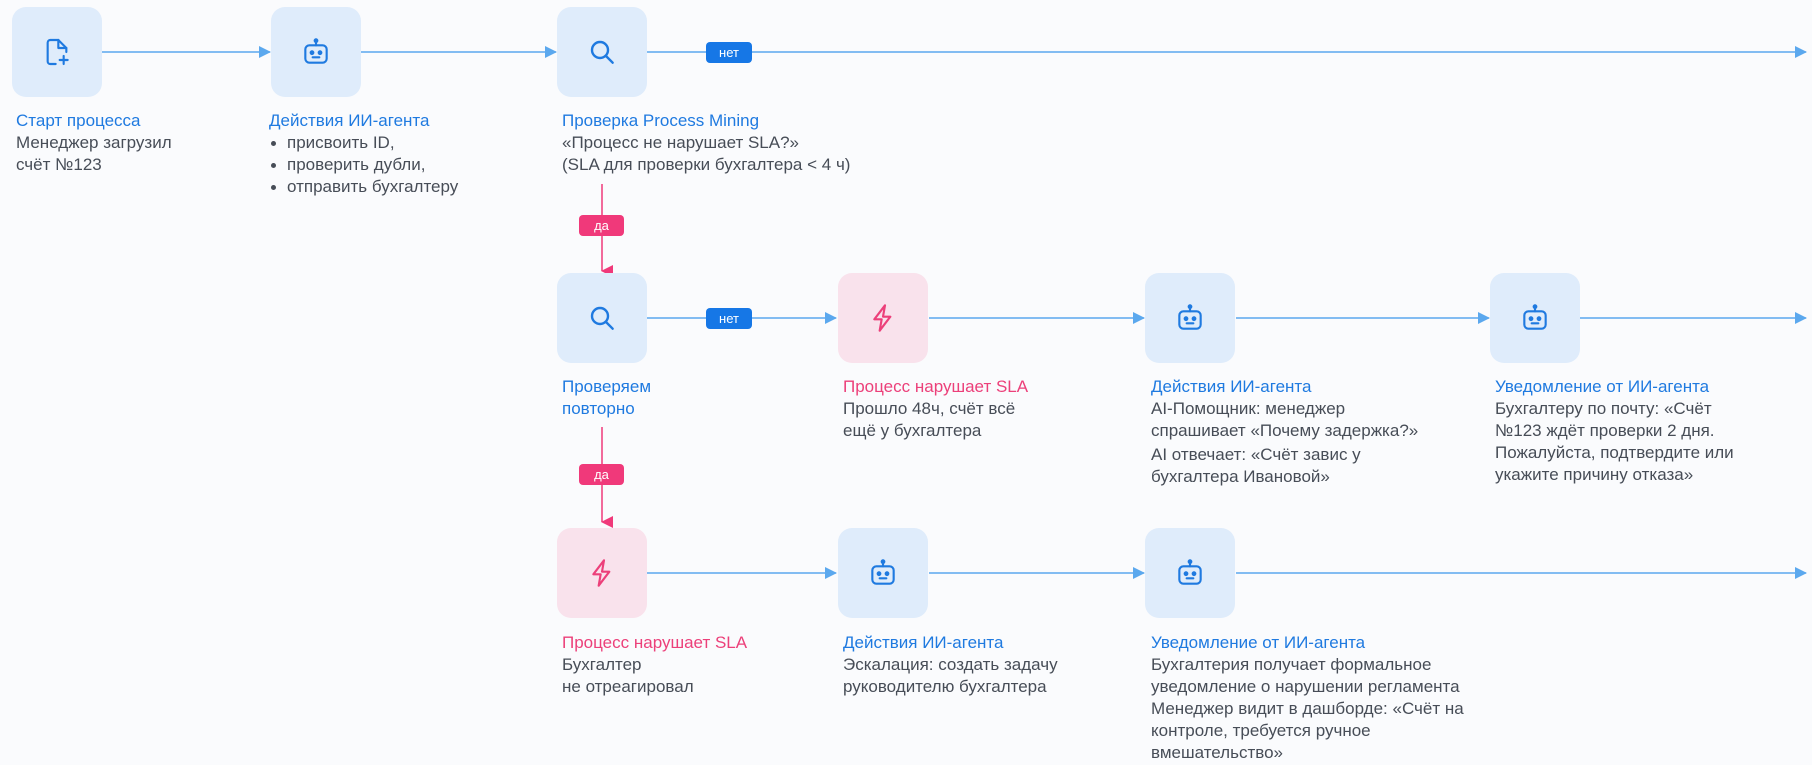 The width and height of the screenshot is (1812, 765). I want to click on agent-notification-line: Бухгалтеру по почту: «Счёт, so click(1603, 408).